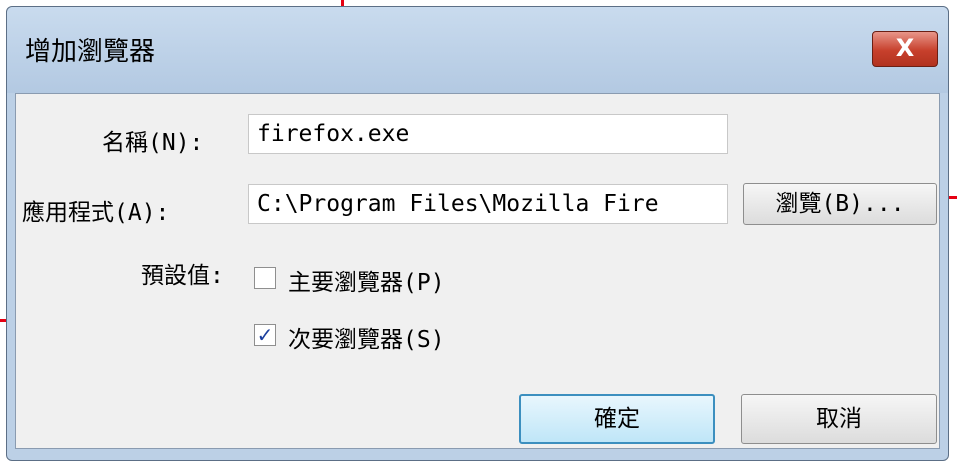 This screenshot has width=957, height=467. What do you see at coordinates (488, 204) in the screenshot?
I see `application-path-field: C:\Program Files\Mozilla Fire` at bounding box center [488, 204].